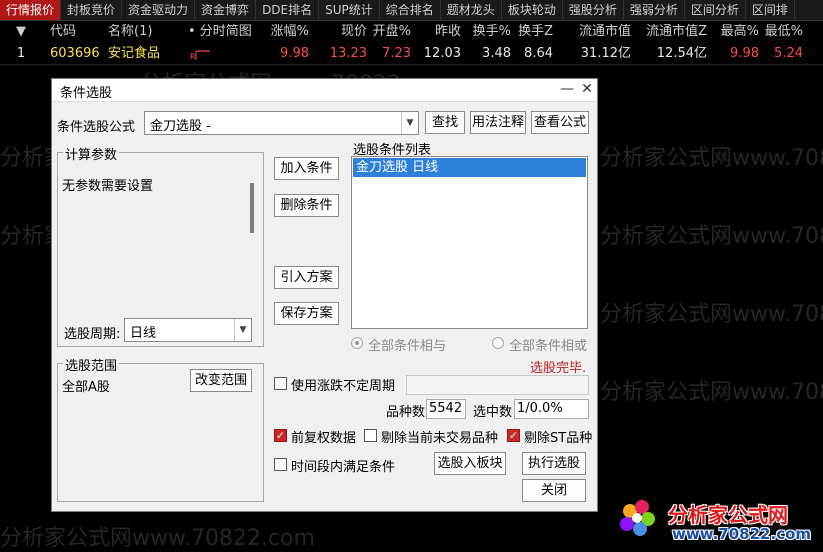  I want to click on run-screen-button: 执行选股, so click(554, 463).